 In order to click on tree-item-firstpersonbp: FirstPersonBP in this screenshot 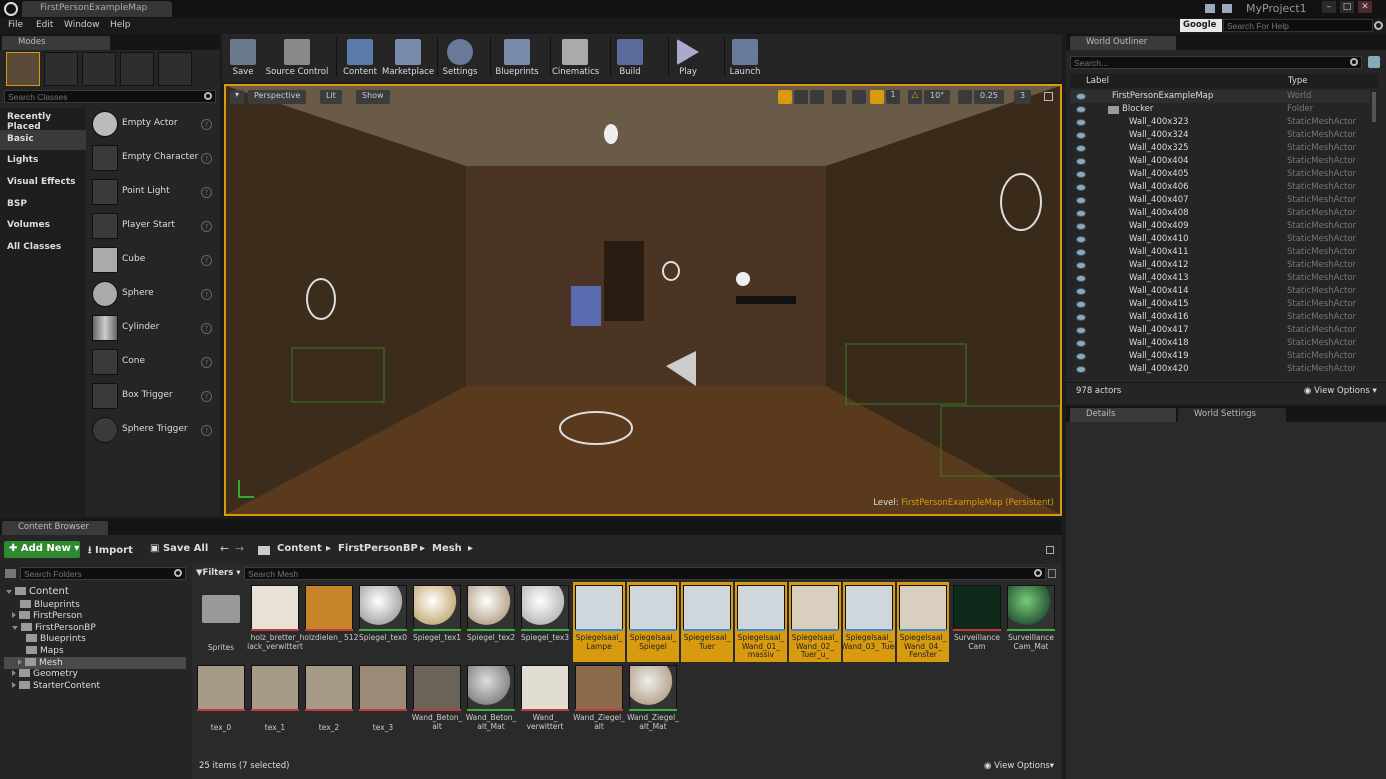, I will do `click(54, 628)`.